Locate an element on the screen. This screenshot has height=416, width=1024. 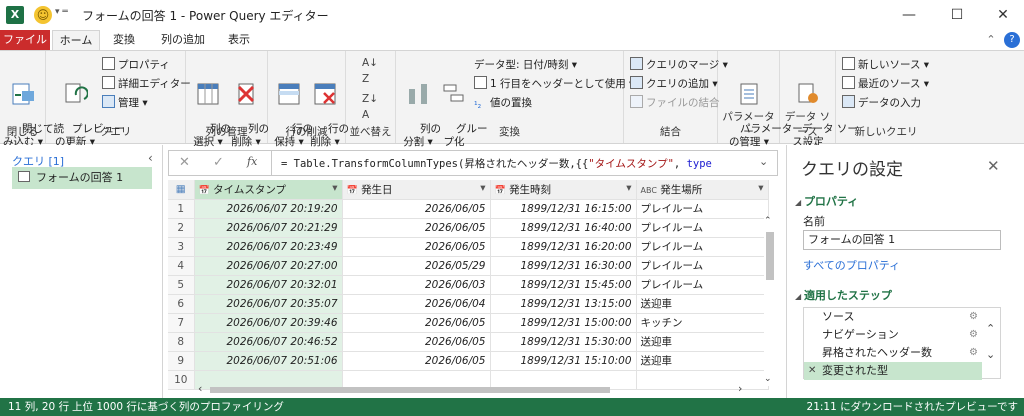
new-source-button: 新しいソース ▾ is located at coordinates (885, 65).